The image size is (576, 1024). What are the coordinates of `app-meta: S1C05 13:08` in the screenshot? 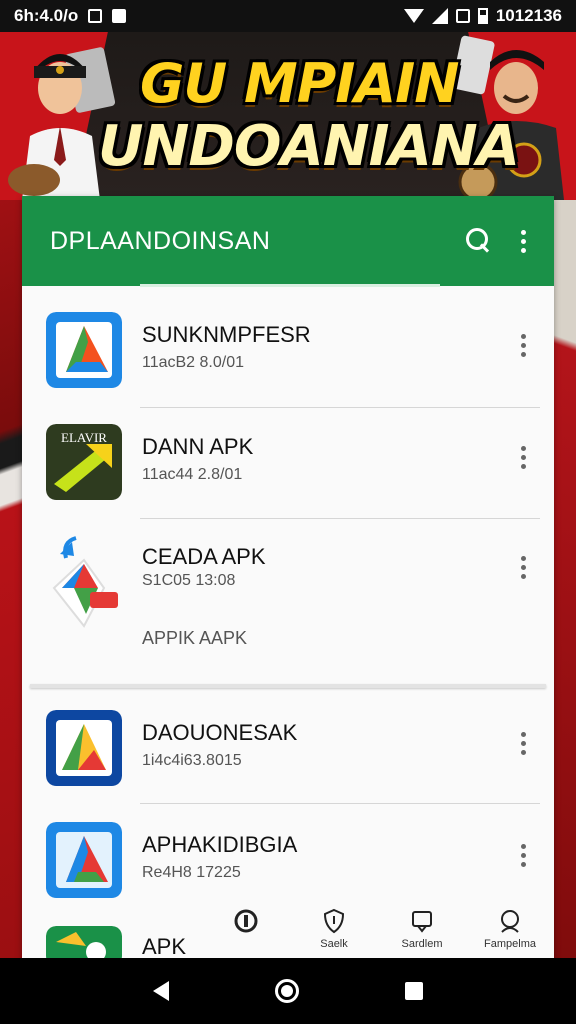 It's located at (189, 580).